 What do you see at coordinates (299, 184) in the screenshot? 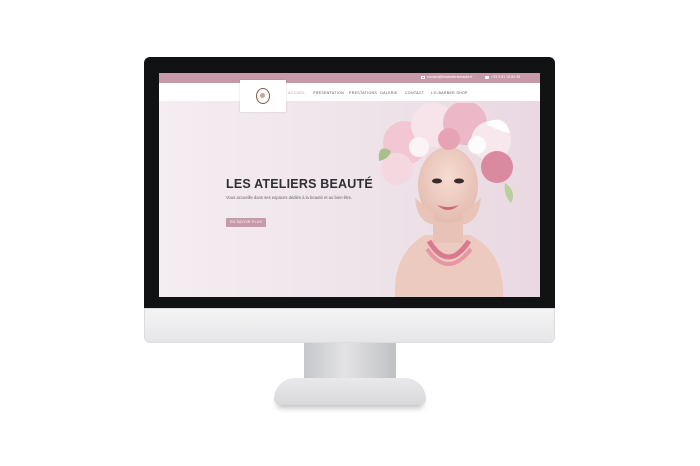
I see `hero-title: LES ATELIERS BEAUTÉ` at bounding box center [299, 184].